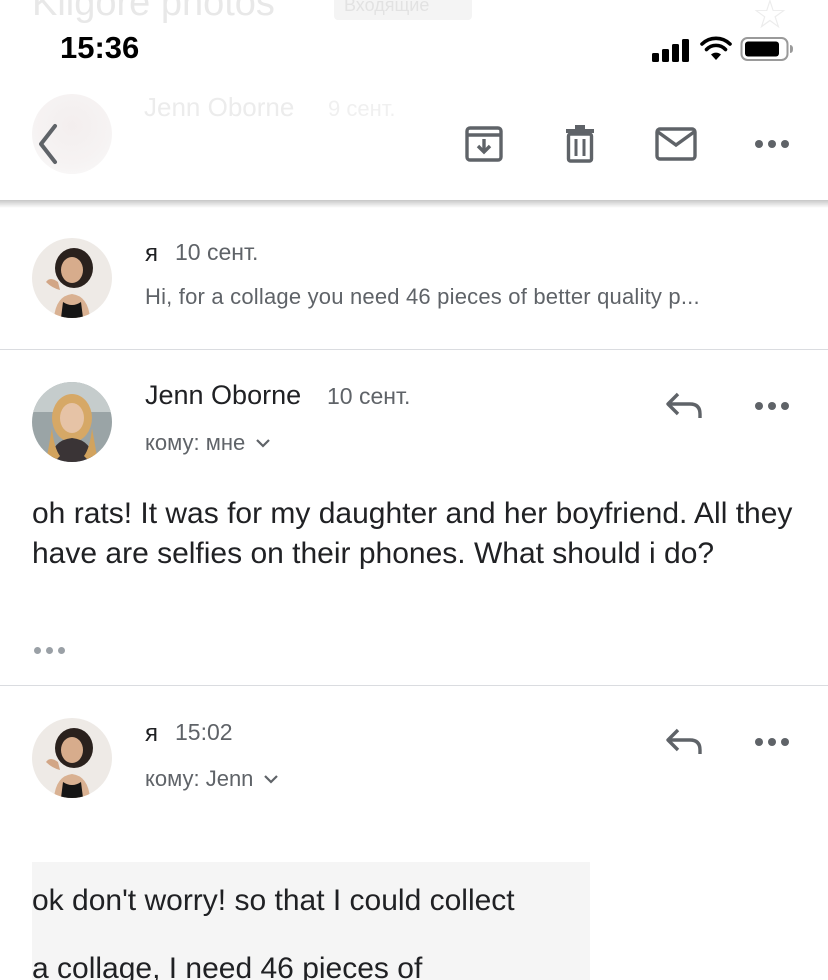  I want to click on recipient-line: кому: Jenn, so click(199, 778).